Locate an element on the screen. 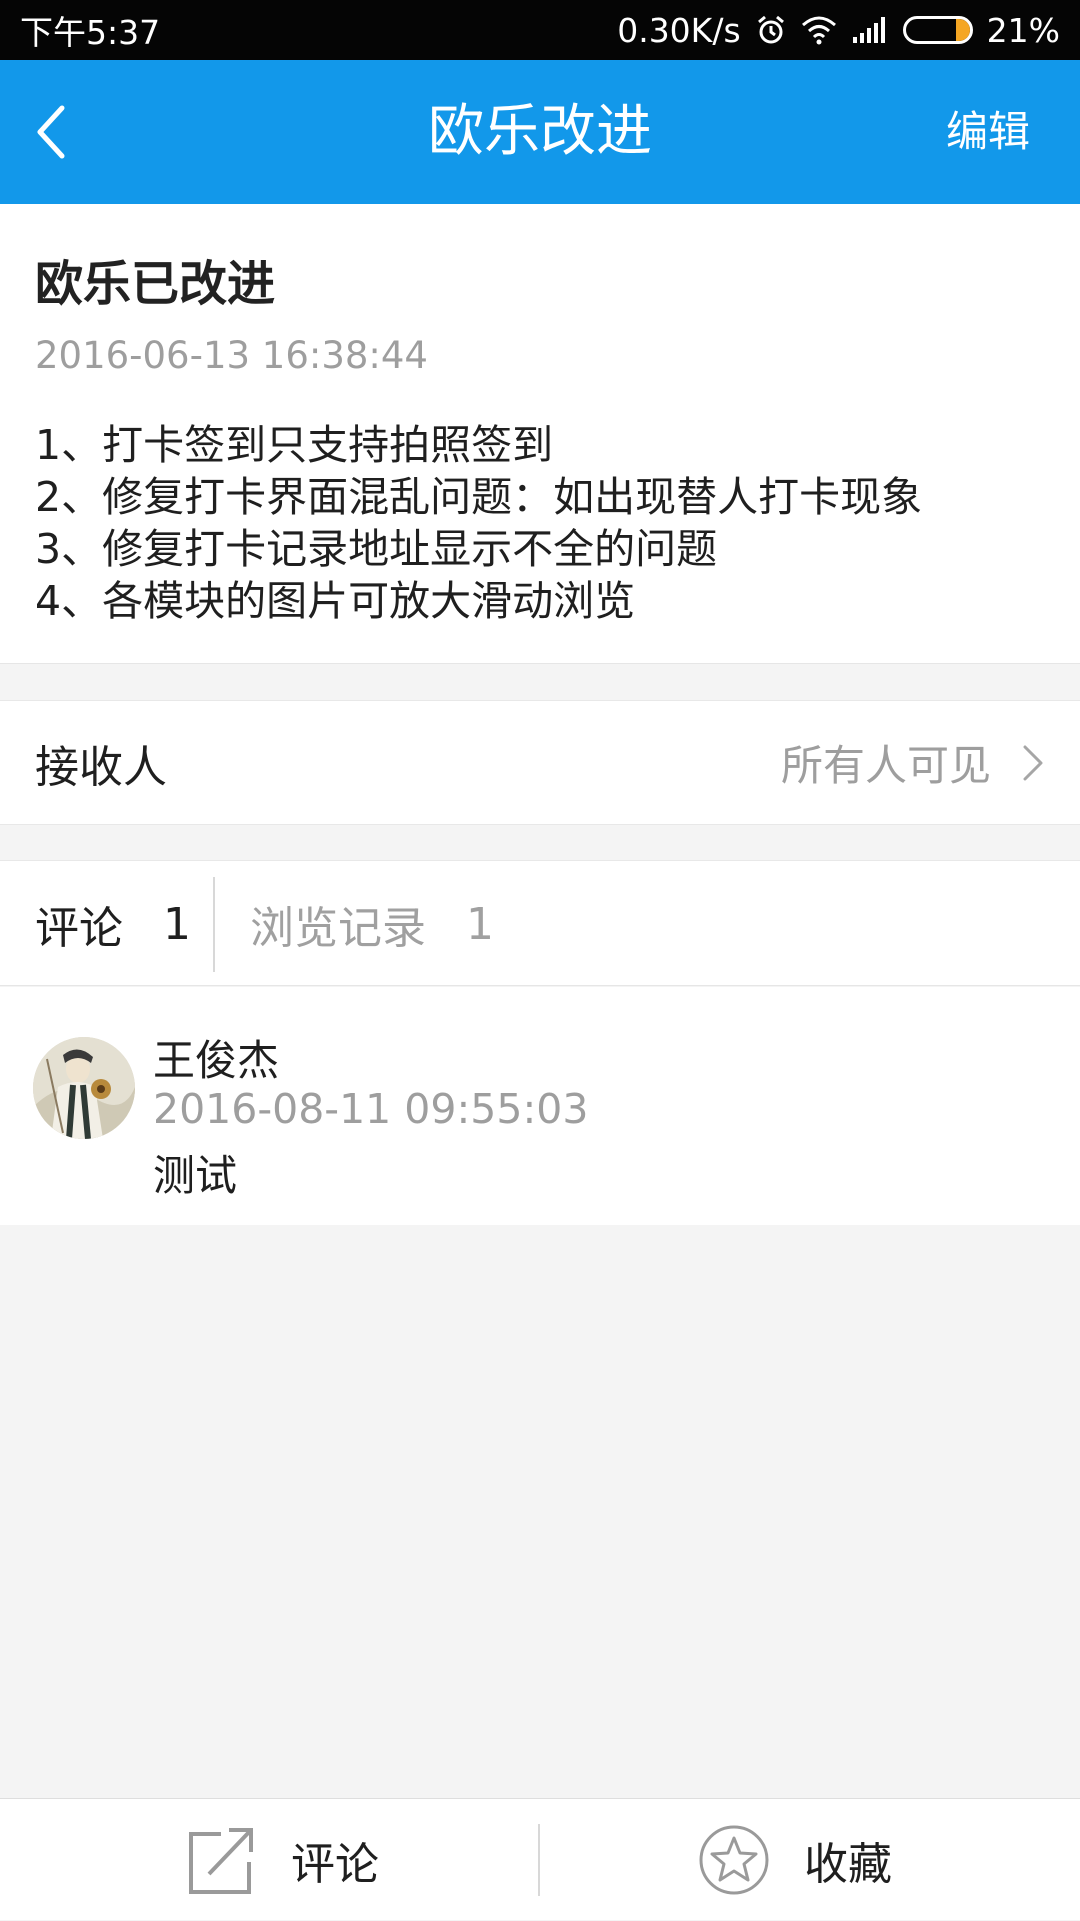 Image resolution: width=1080 pixels, height=1921 pixels. battery-percent: 21% is located at coordinates (1023, 30).